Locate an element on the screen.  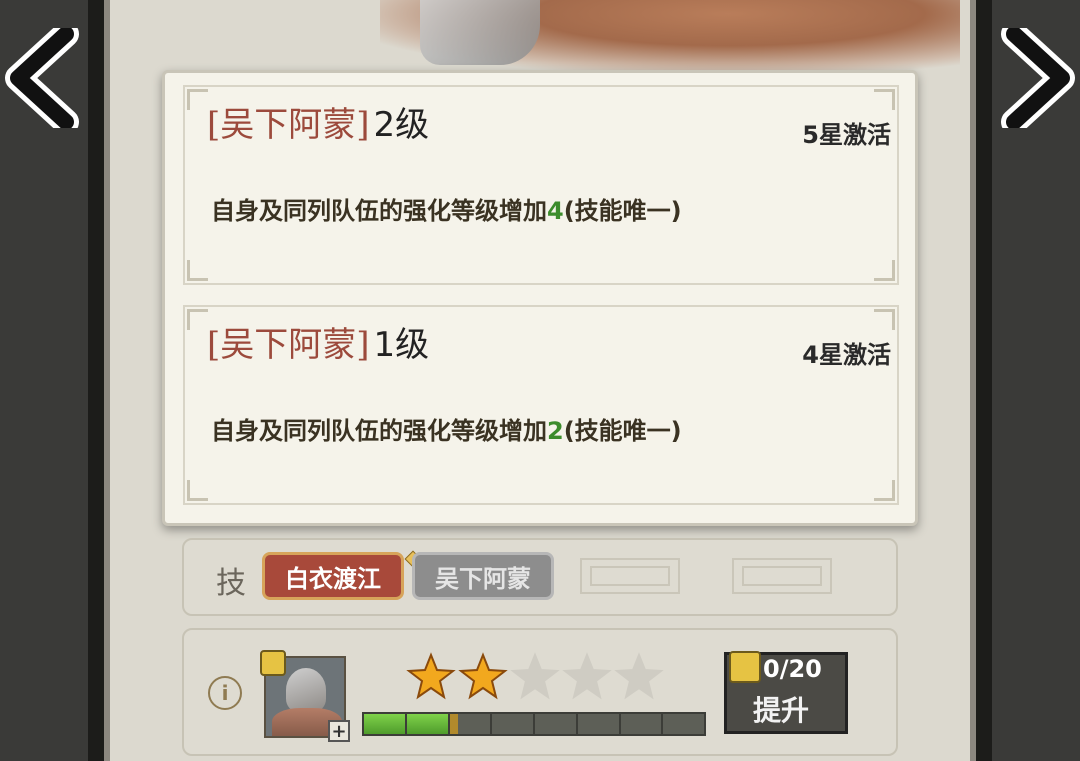
info-symbol: i is located at coordinates (225, 693).